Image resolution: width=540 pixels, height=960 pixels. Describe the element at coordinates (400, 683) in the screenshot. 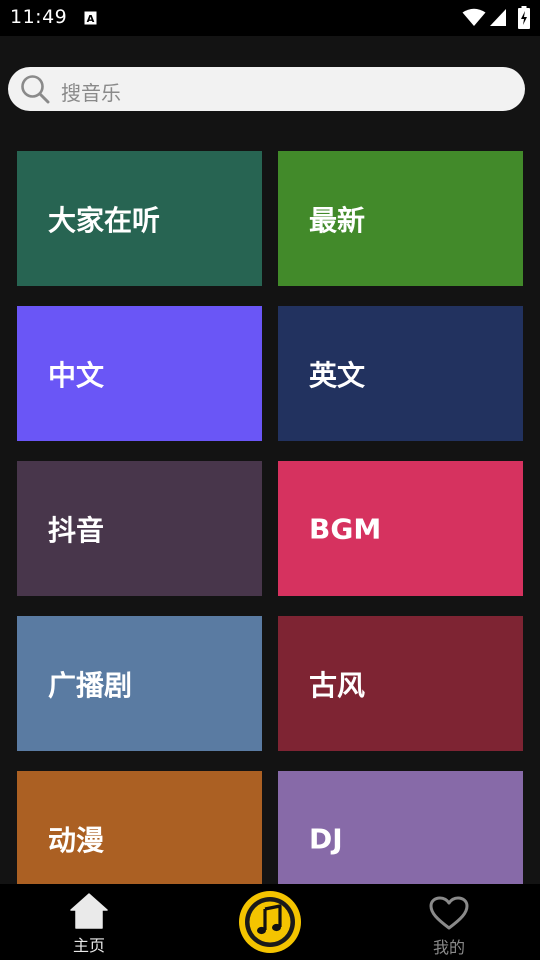

I see `category-tile-ancient-style: 古风` at that location.